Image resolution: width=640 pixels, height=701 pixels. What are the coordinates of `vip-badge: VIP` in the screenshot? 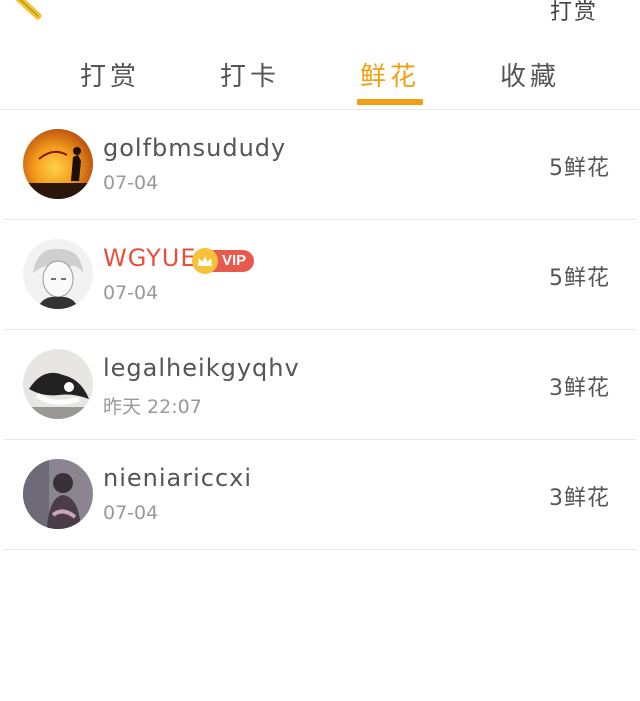 It's located at (223, 261).